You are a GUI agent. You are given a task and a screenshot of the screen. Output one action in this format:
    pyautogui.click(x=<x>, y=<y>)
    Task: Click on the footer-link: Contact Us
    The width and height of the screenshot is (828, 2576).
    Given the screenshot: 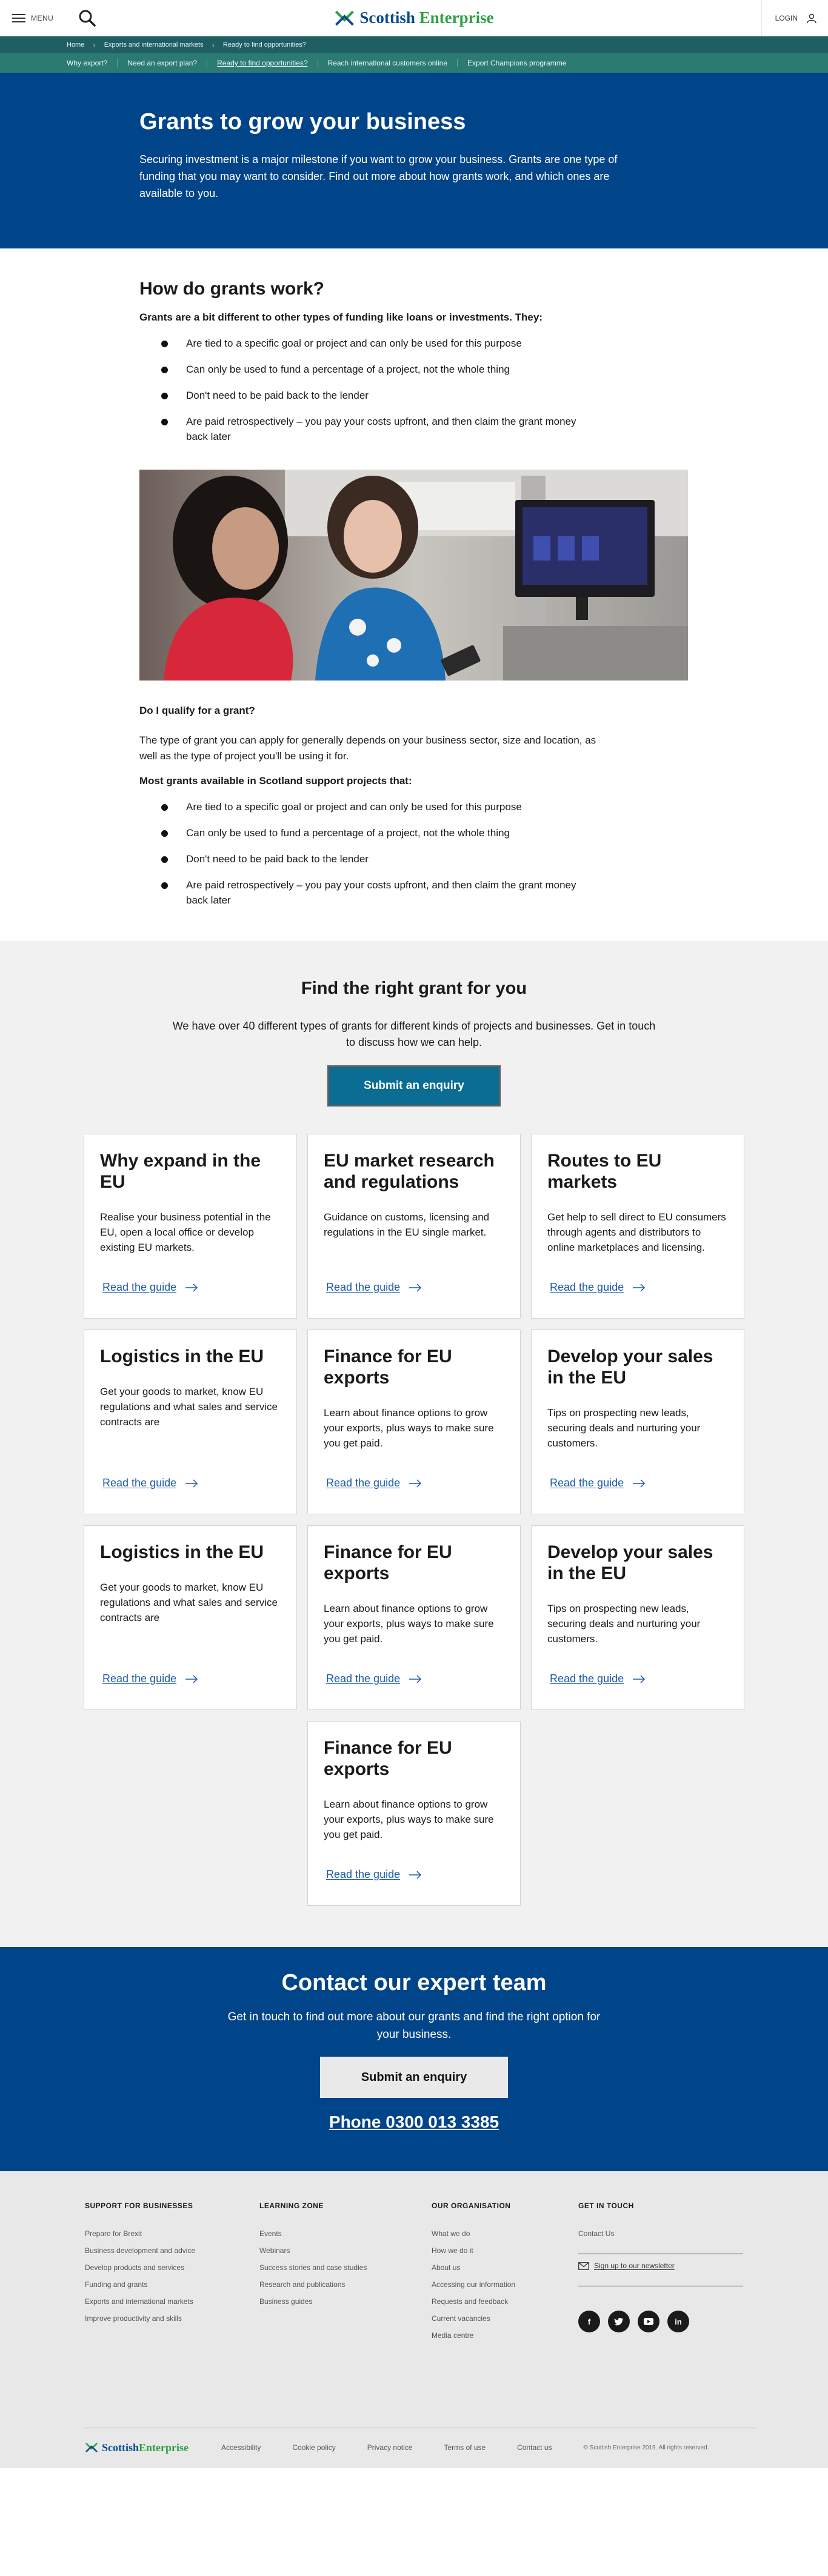 What is the action you would take?
    pyautogui.click(x=669, y=2233)
    